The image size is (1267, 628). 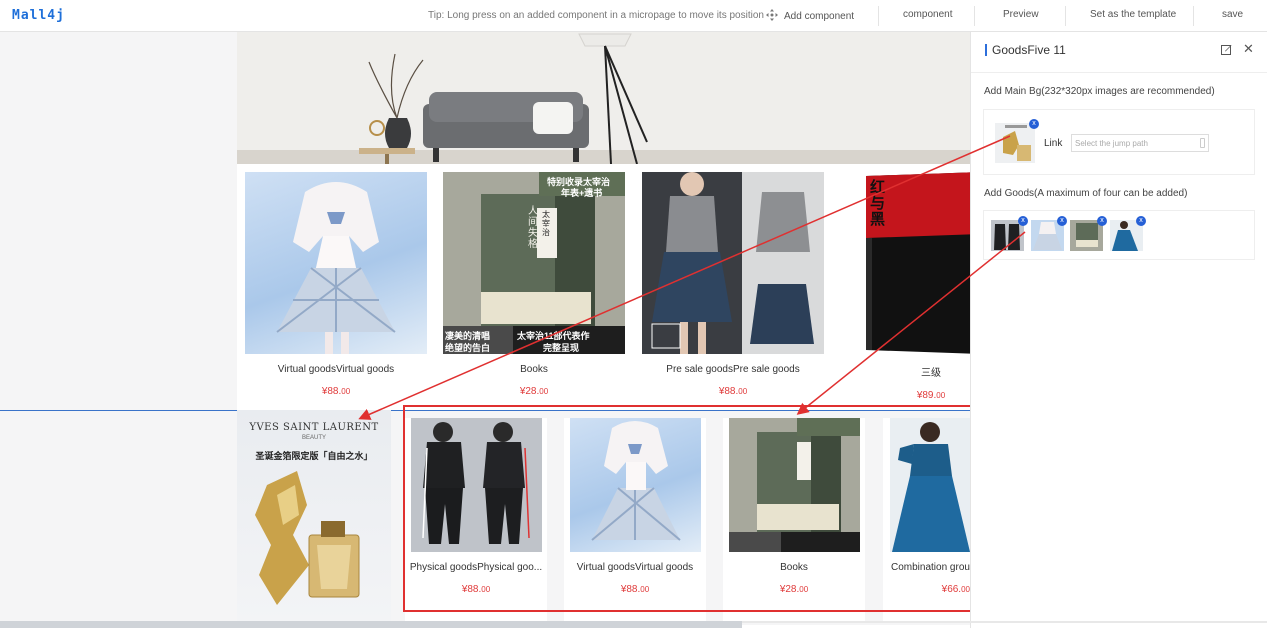 I want to click on main-bg-thumbnail, so click(x=1015, y=143).